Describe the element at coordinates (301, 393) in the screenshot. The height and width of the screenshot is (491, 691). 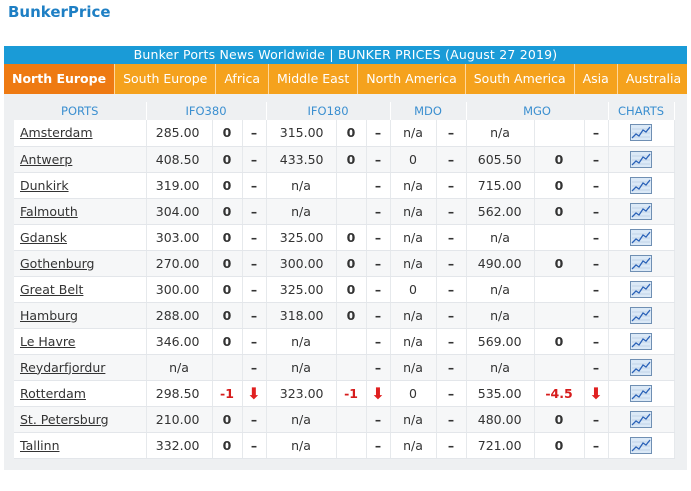
I see `ifo180-price: 323.00` at that location.